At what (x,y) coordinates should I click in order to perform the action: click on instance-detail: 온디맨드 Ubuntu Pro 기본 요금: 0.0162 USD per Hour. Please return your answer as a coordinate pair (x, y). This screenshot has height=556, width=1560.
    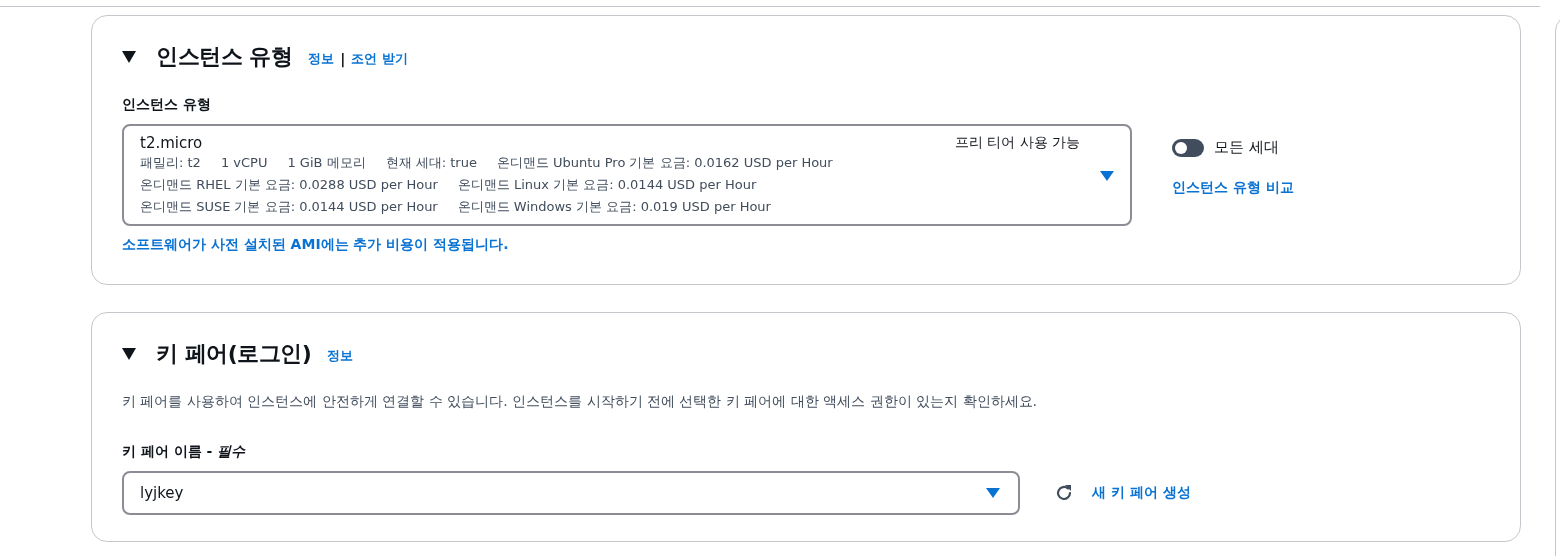
    Looking at the image, I should click on (664, 163).